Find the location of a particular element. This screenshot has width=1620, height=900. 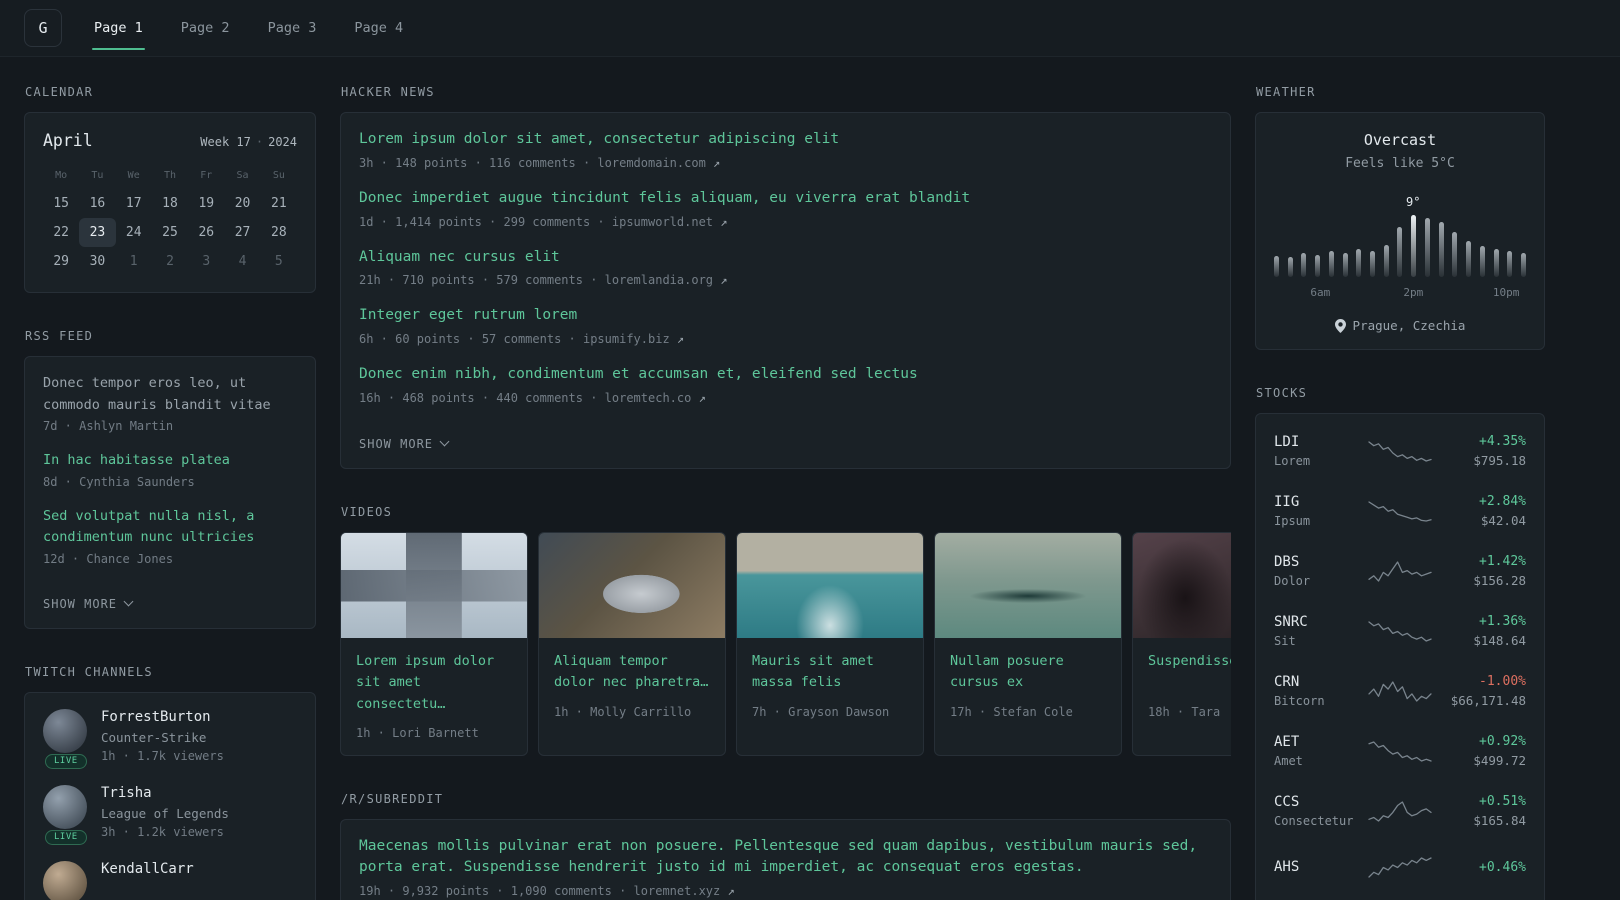

stock-row: IIG Ipsum +2.84% $42.04 is located at coordinates (1400, 511).